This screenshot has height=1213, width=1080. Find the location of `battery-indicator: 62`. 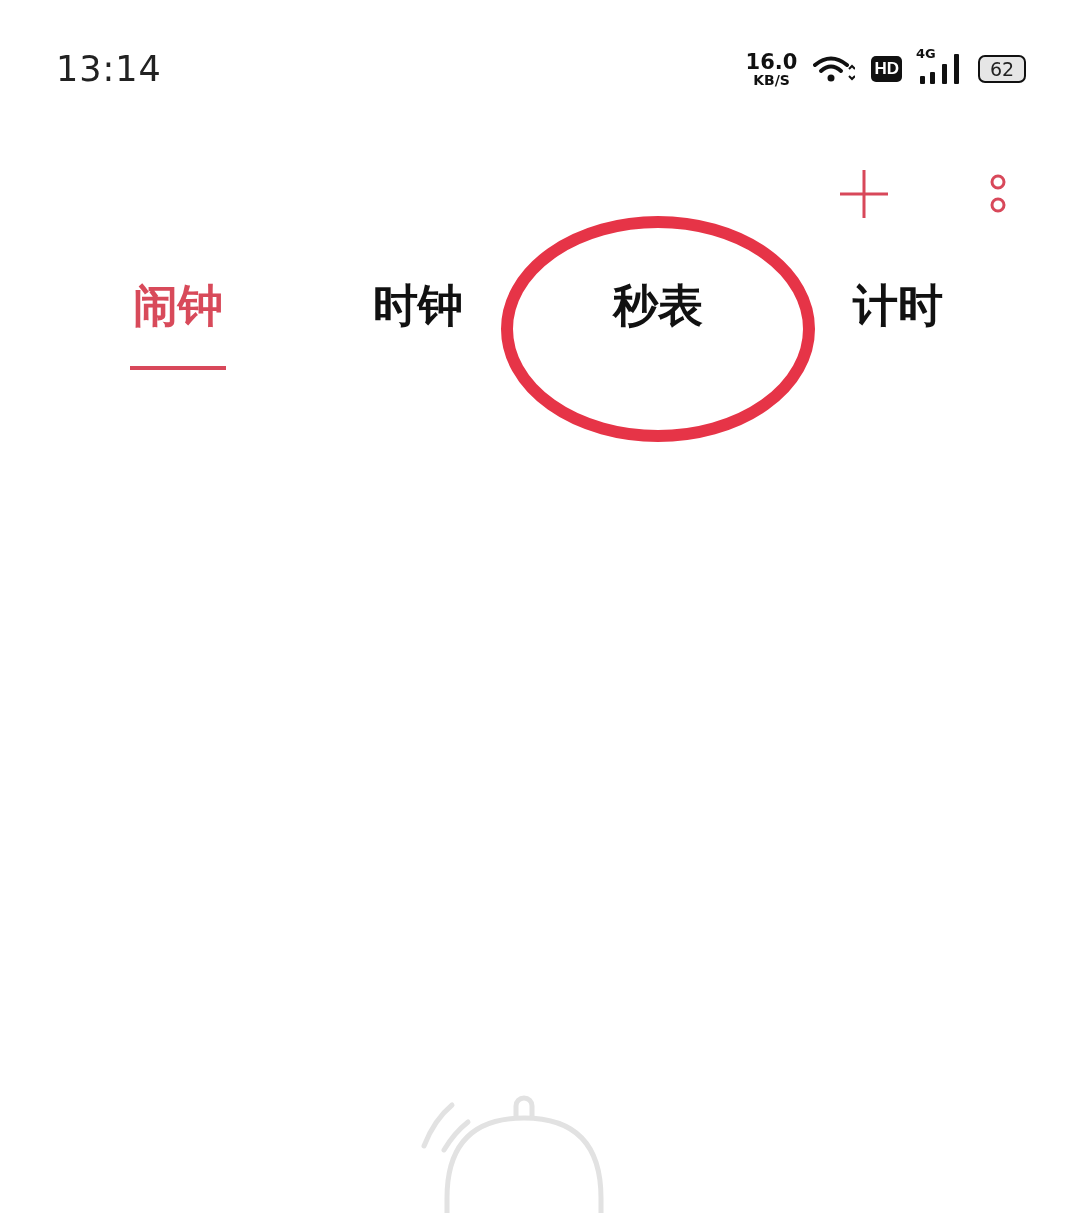

battery-indicator: 62 is located at coordinates (1002, 69).